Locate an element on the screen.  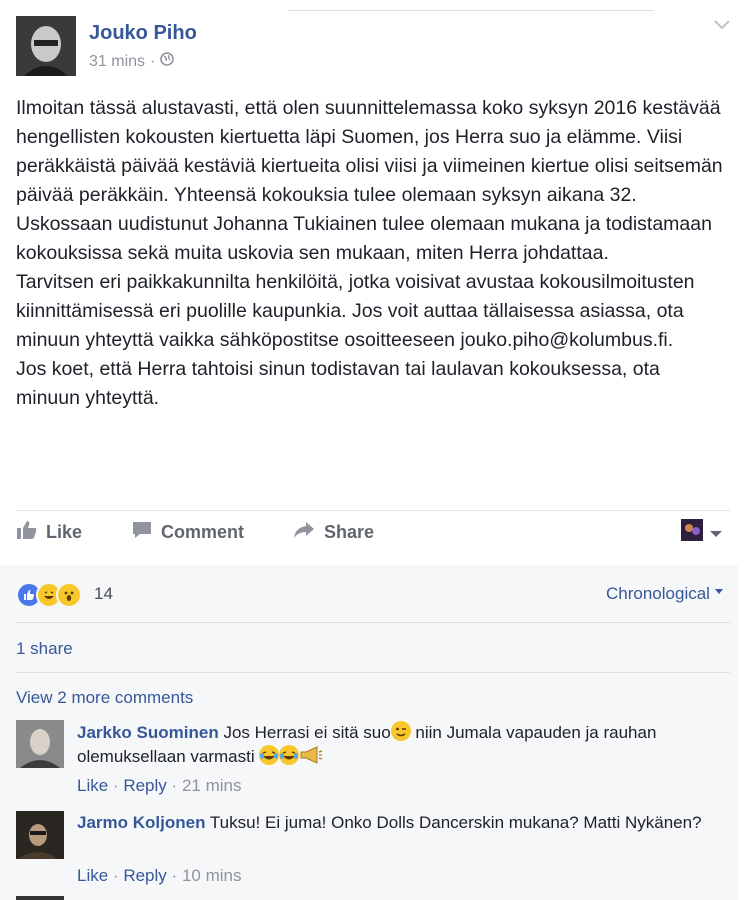
comment-button: Comment is located at coordinates (187, 532).